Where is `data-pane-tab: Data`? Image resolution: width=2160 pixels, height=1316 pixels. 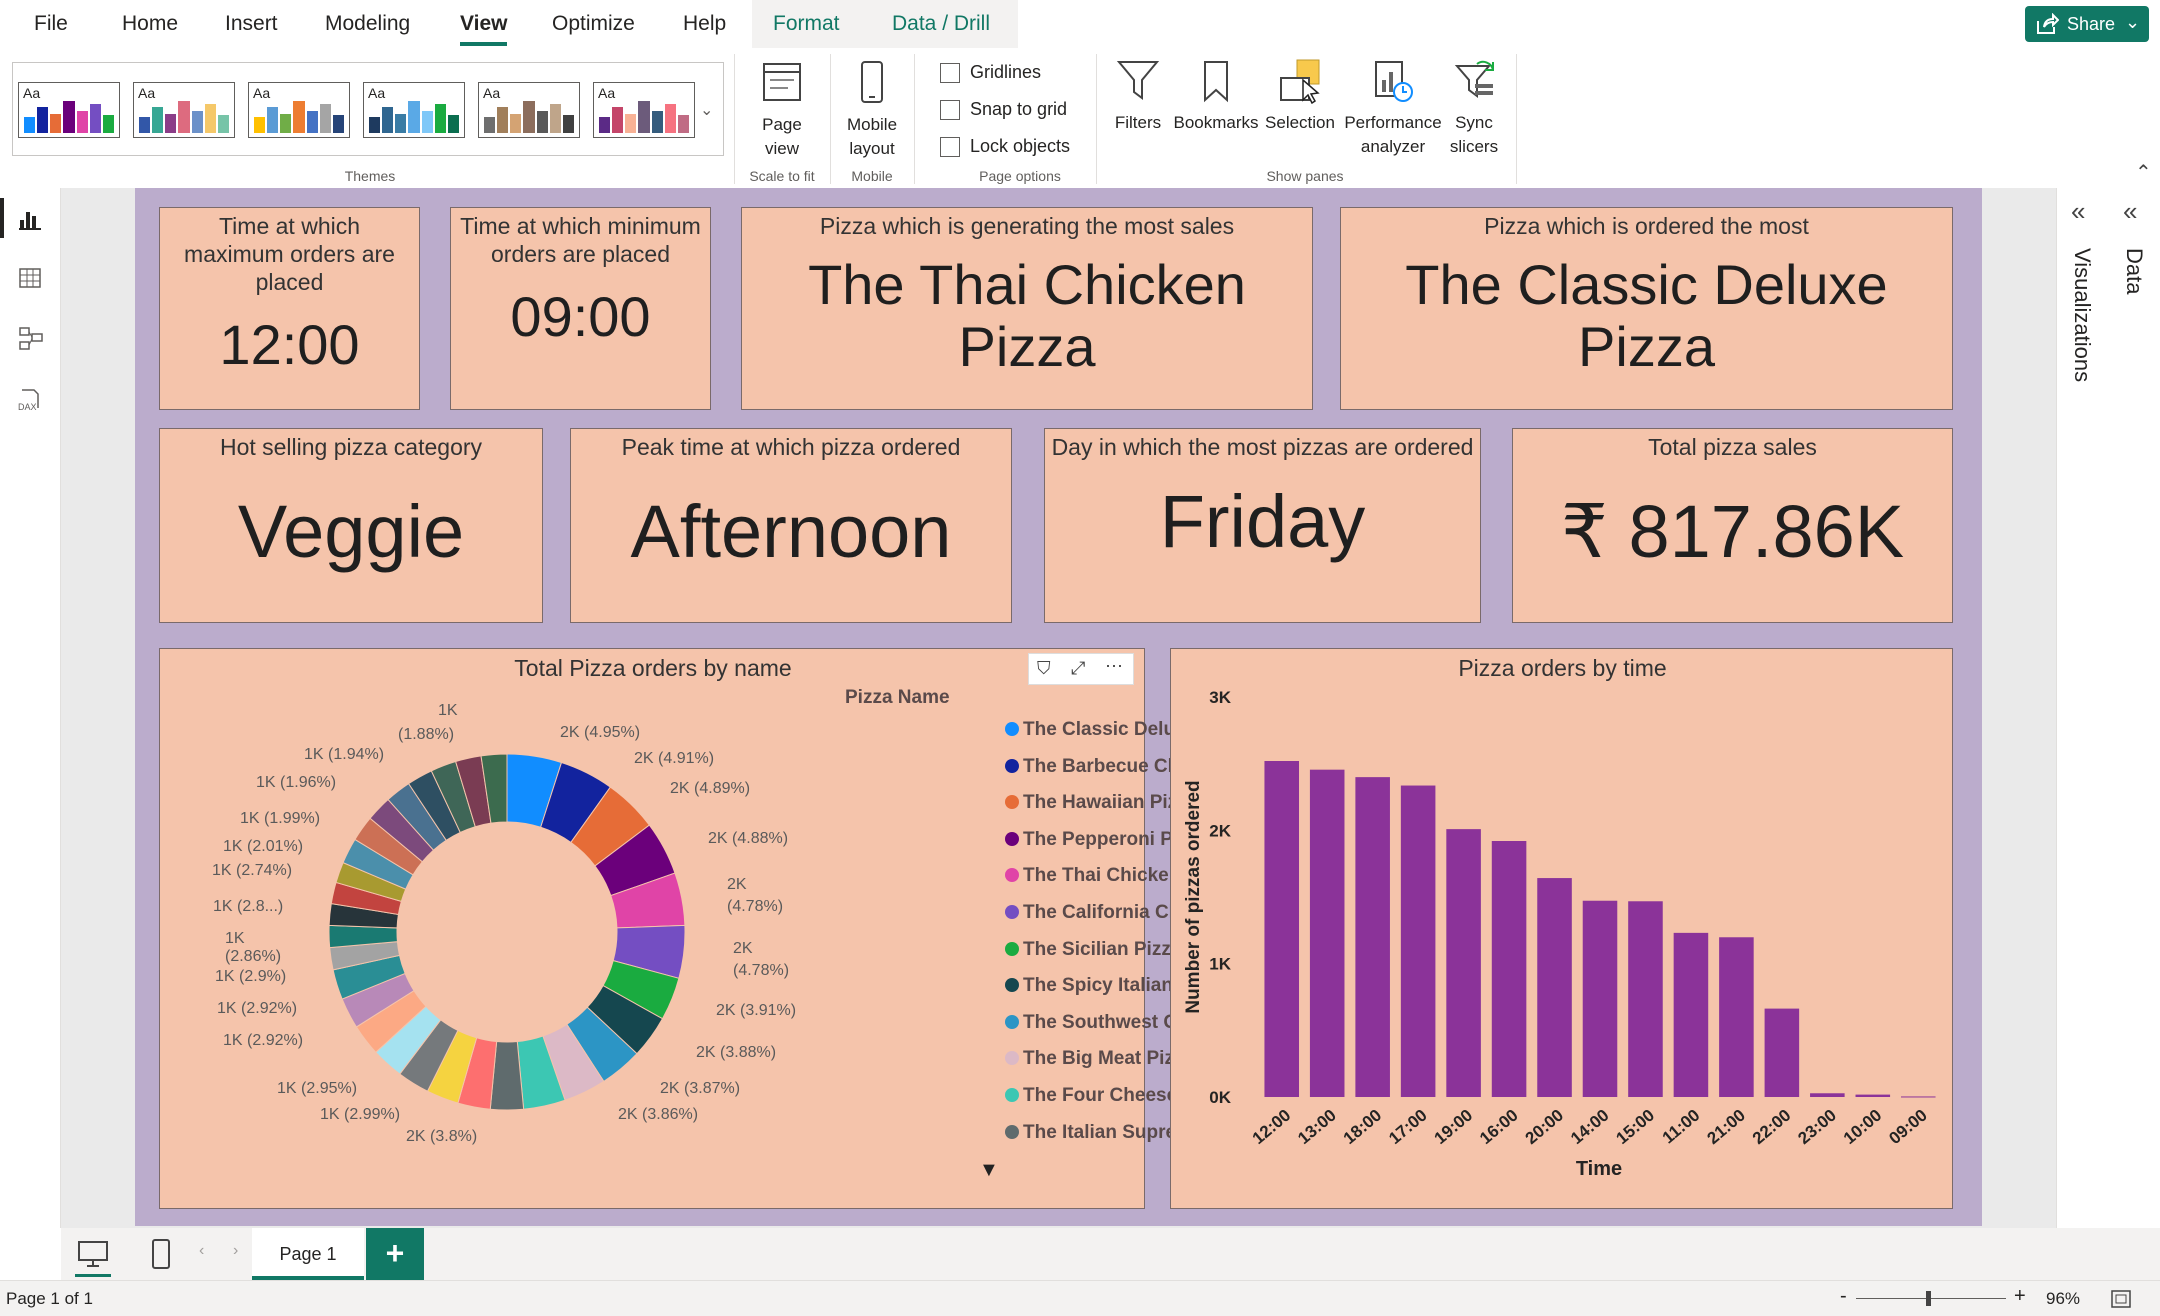
data-pane-tab: Data is located at coordinates (2134, 271).